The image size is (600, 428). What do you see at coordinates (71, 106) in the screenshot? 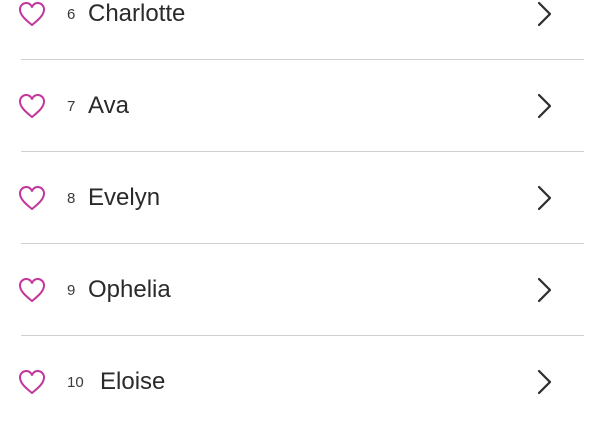
I see `rank-number: 7` at bounding box center [71, 106].